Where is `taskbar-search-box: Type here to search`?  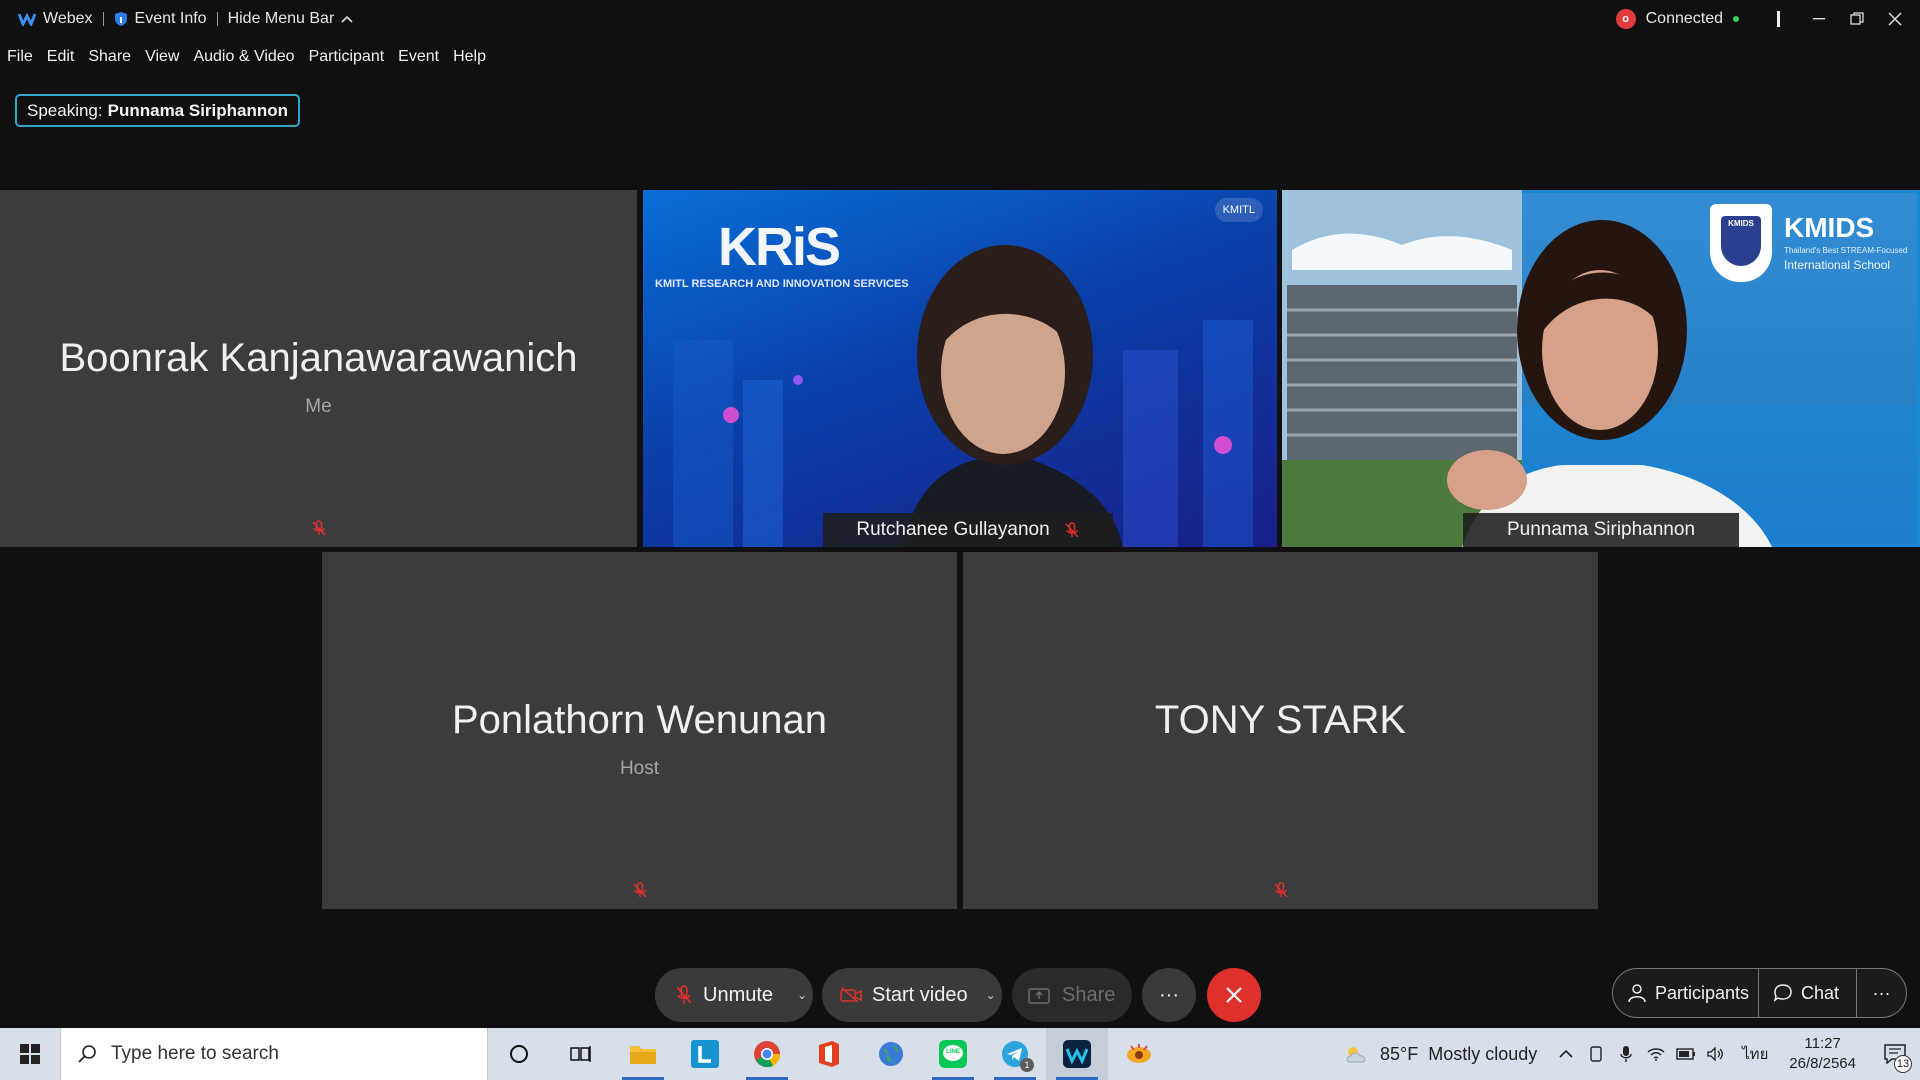
taskbar-search-box: Type here to search is located at coordinates (274, 1054).